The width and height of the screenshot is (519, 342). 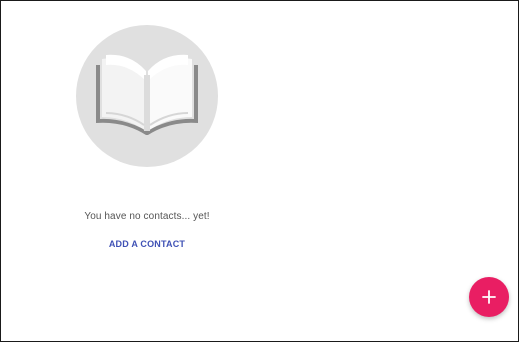 I want to click on open-book-icon, so click(x=147, y=96).